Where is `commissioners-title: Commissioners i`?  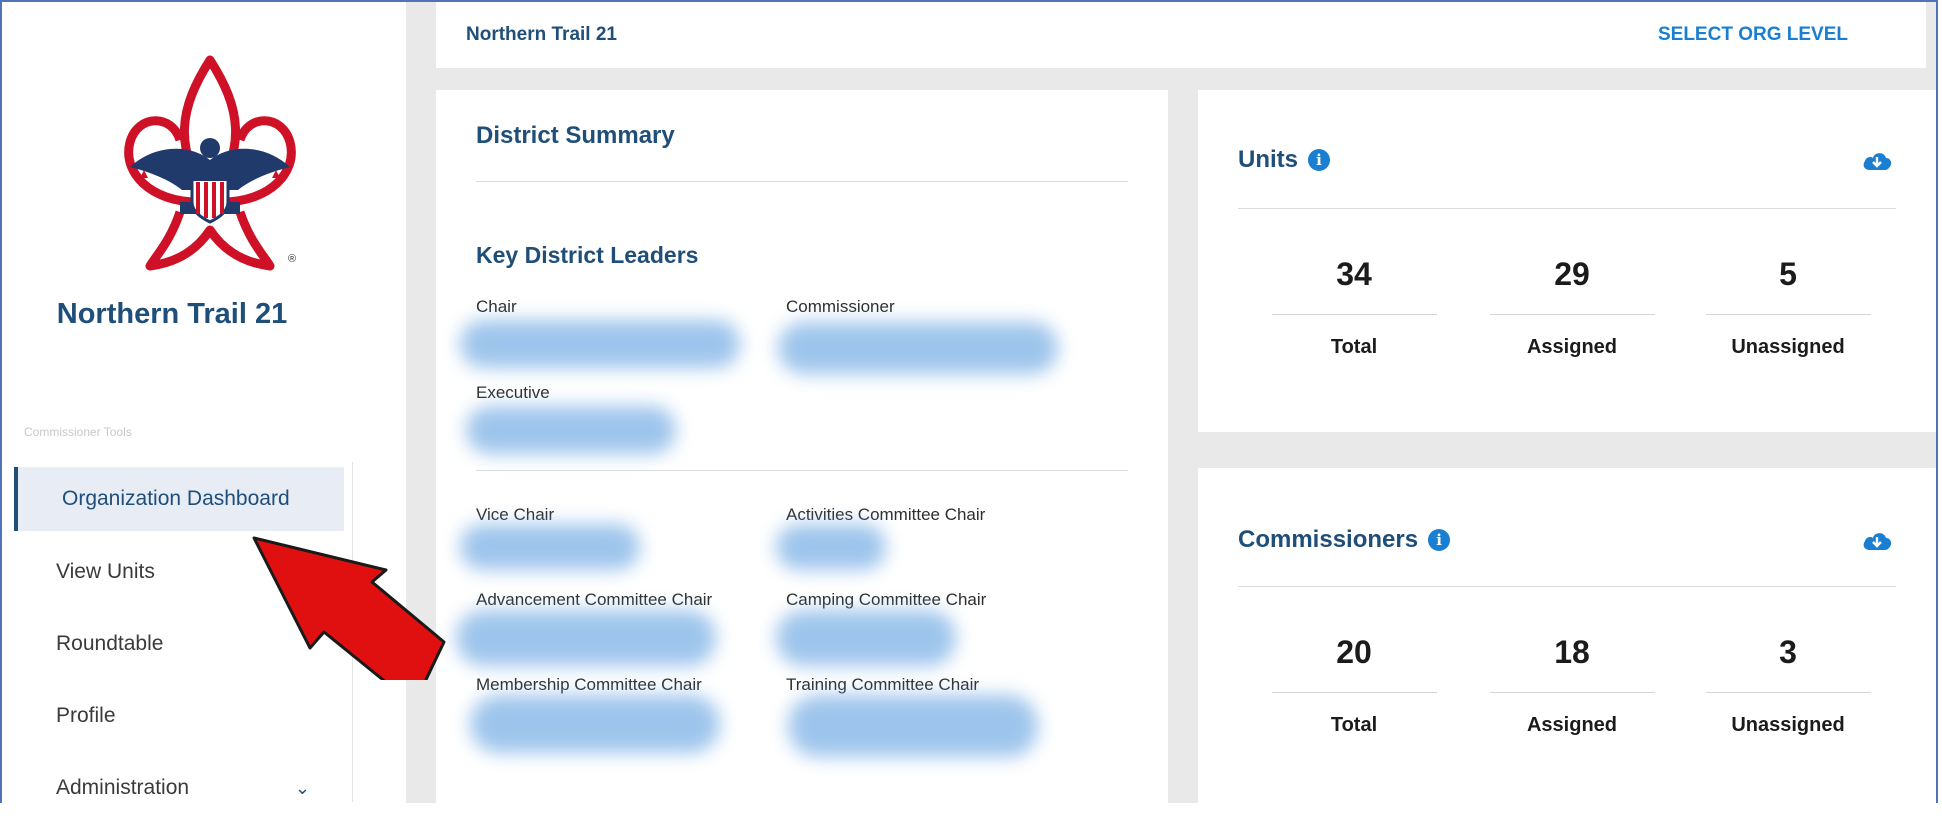
commissioners-title: Commissioners i is located at coordinates (1344, 540).